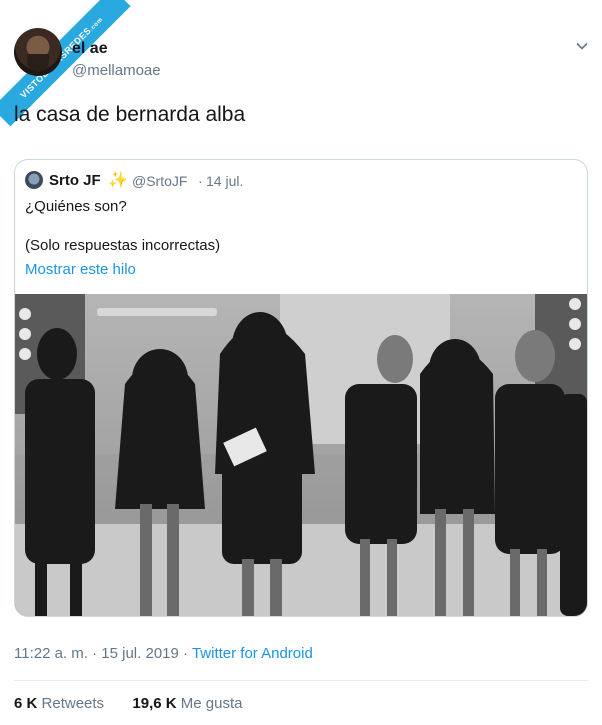  What do you see at coordinates (128, 703) in the screenshot?
I see `tweet-stats: 6 K Retweets 19,6 K Me gusta` at bounding box center [128, 703].